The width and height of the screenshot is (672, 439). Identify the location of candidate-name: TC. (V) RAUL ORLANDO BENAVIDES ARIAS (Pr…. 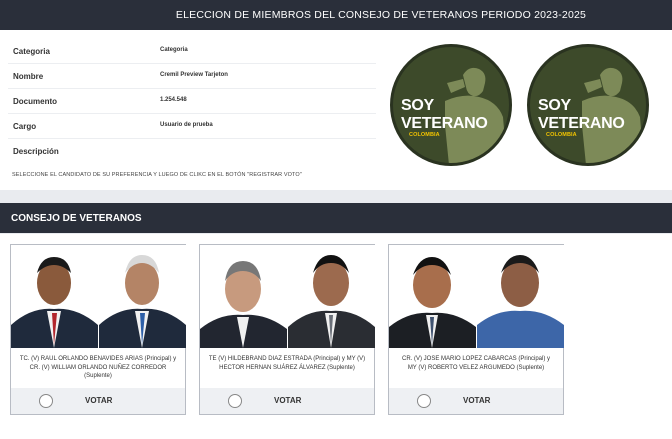
(98, 367).